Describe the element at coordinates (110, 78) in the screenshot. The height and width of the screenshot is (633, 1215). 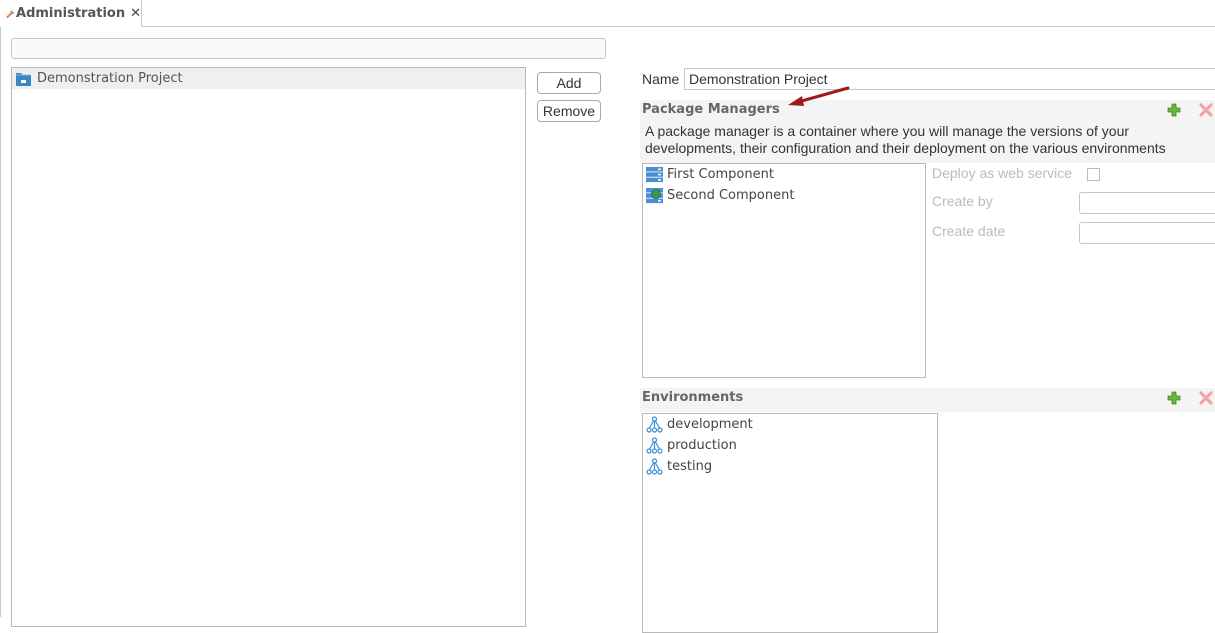
I see `project-item-label: Demonstration Project` at that location.